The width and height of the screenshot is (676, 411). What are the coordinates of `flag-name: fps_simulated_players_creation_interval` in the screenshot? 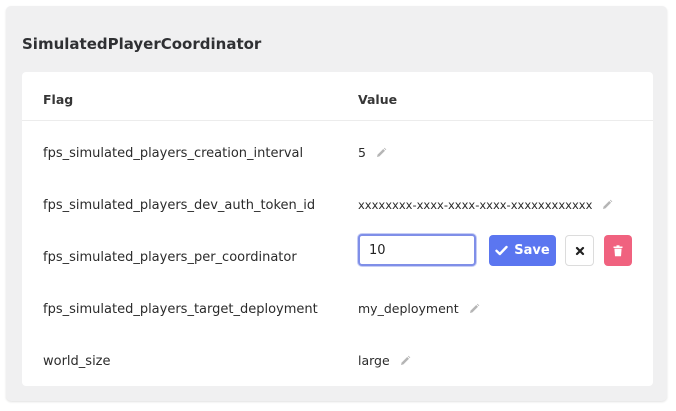 It's located at (173, 153).